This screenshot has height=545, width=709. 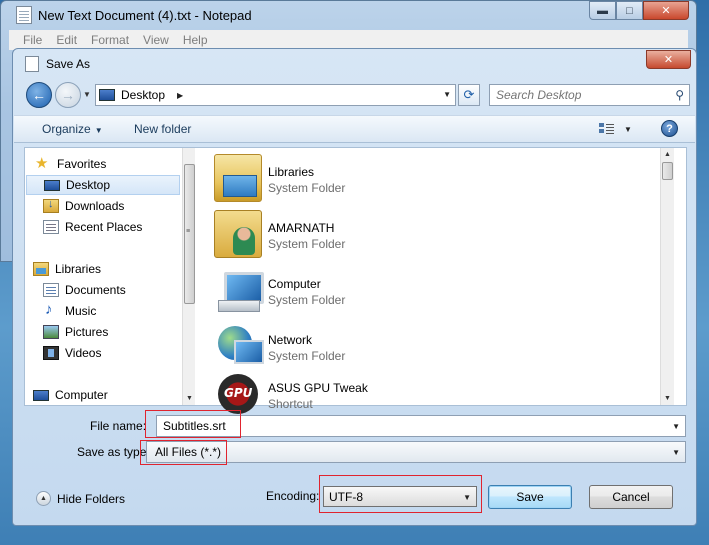 What do you see at coordinates (51, 205) in the screenshot?
I see `downloads-icon` at bounding box center [51, 205].